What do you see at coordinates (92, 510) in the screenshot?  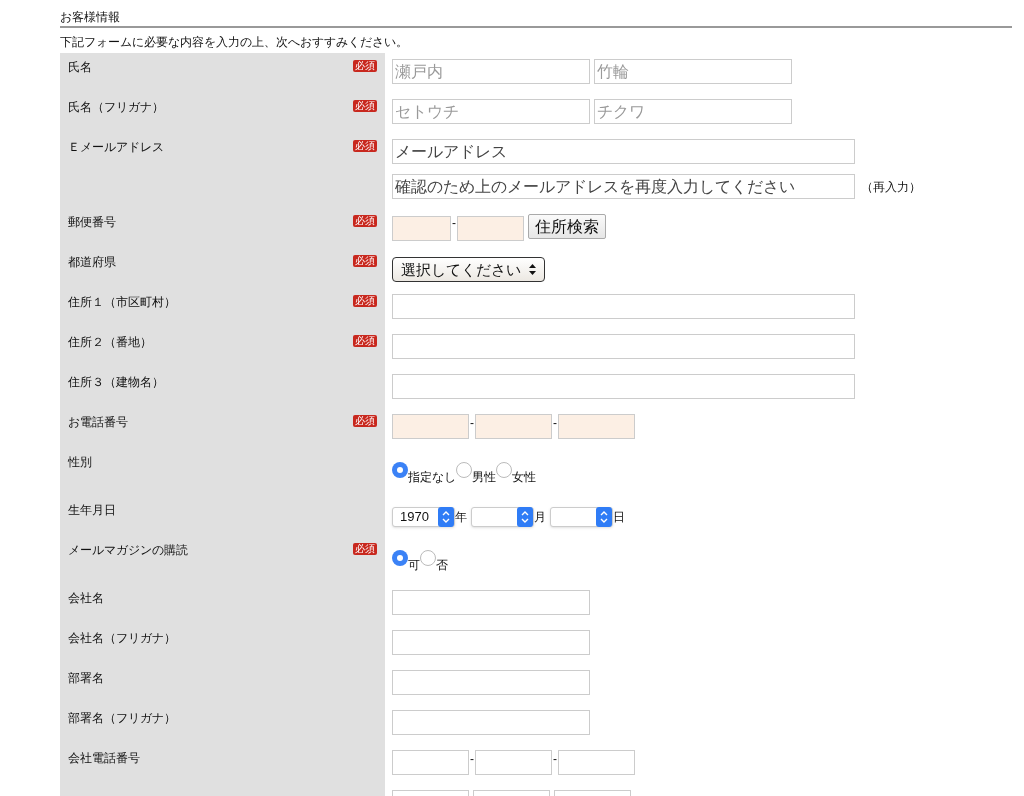 I see `field-label: 生年月日` at bounding box center [92, 510].